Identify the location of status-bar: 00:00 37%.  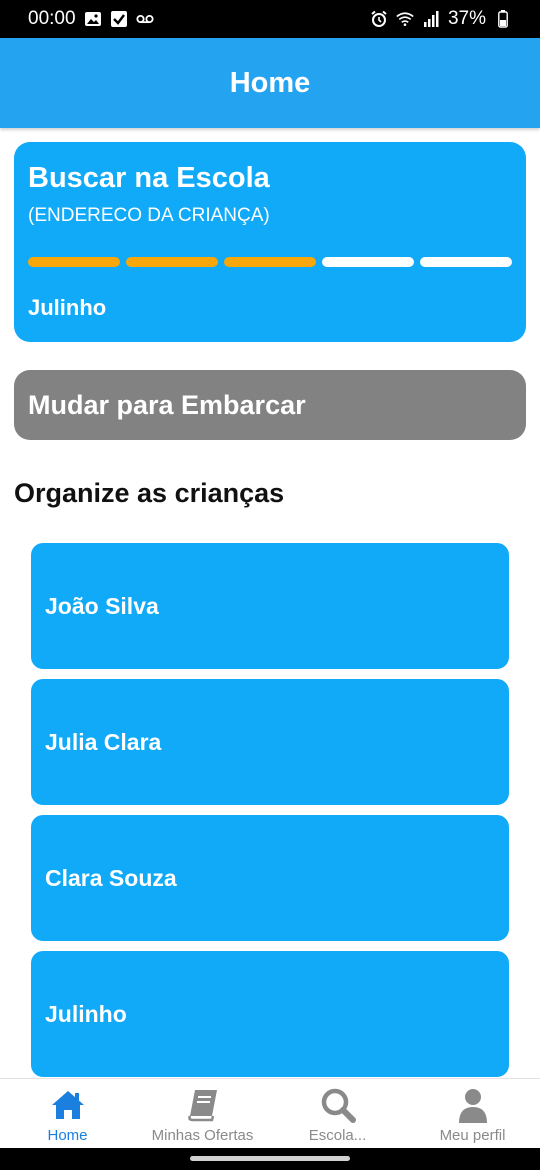
(270, 19).